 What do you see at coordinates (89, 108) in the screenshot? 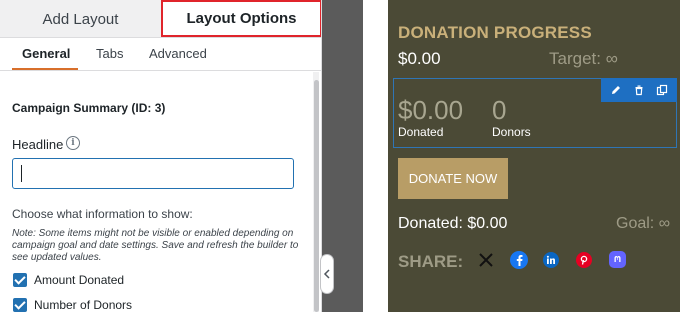
I see `section-title: Campaign Summary (ID: 3)` at bounding box center [89, 108].